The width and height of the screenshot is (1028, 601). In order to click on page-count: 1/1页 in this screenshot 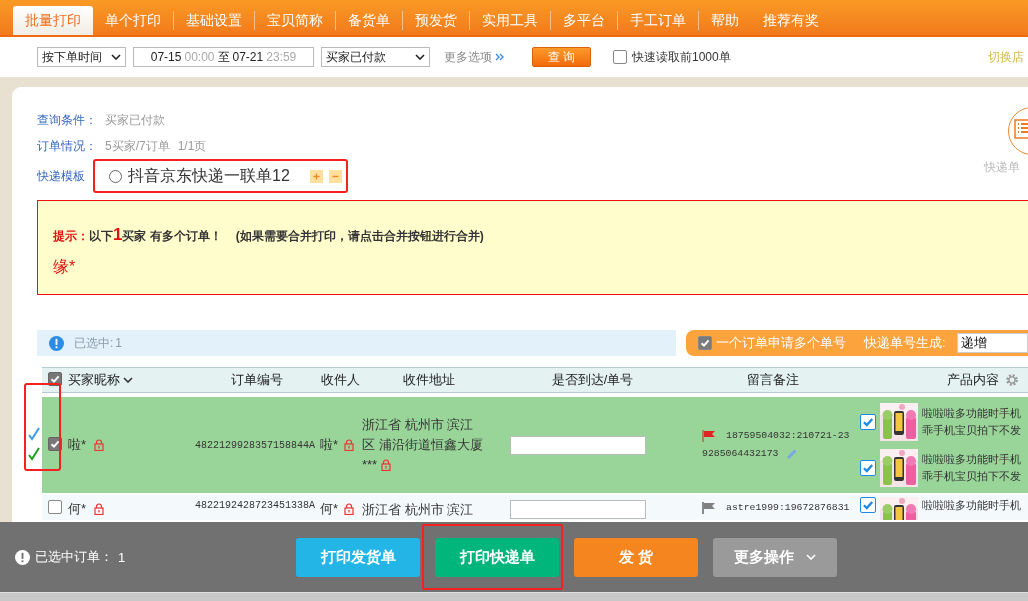, I will do `click(192, 146)`.